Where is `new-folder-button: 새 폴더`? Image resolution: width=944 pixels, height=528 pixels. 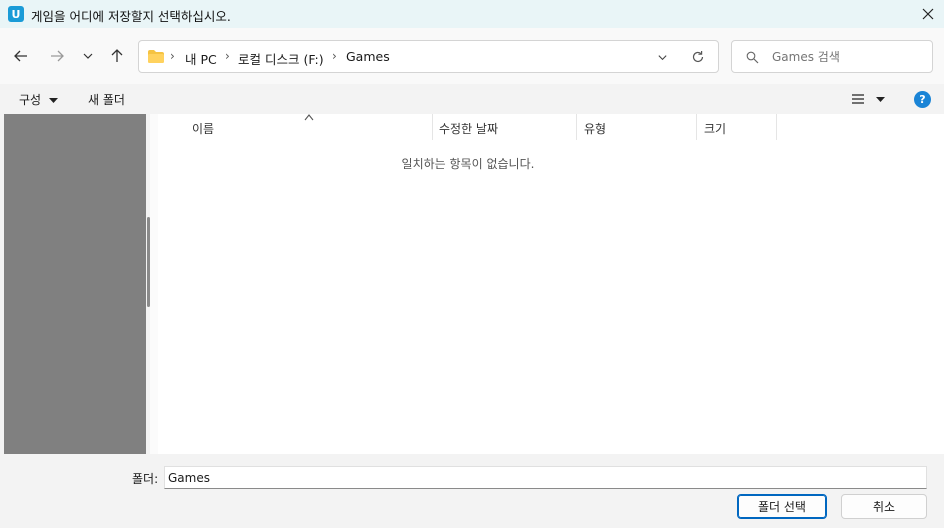 new-folder-button: 새 폴더 is located at coordinates (106, 99).